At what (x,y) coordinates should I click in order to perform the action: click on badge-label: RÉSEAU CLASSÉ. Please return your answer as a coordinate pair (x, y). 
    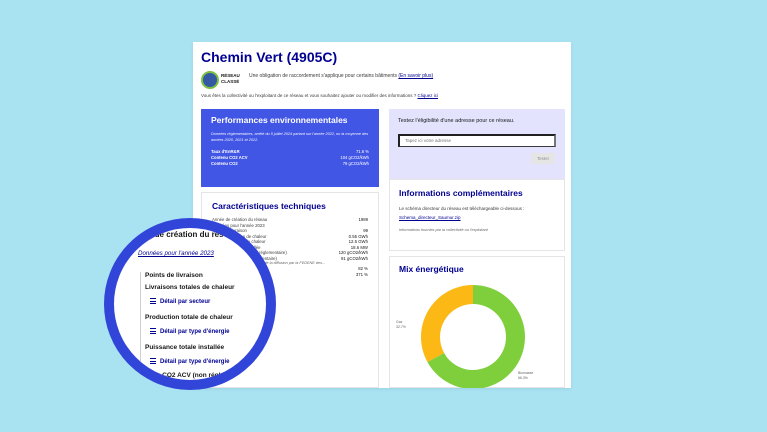
    Looking at the image, I should click on (230, 78).